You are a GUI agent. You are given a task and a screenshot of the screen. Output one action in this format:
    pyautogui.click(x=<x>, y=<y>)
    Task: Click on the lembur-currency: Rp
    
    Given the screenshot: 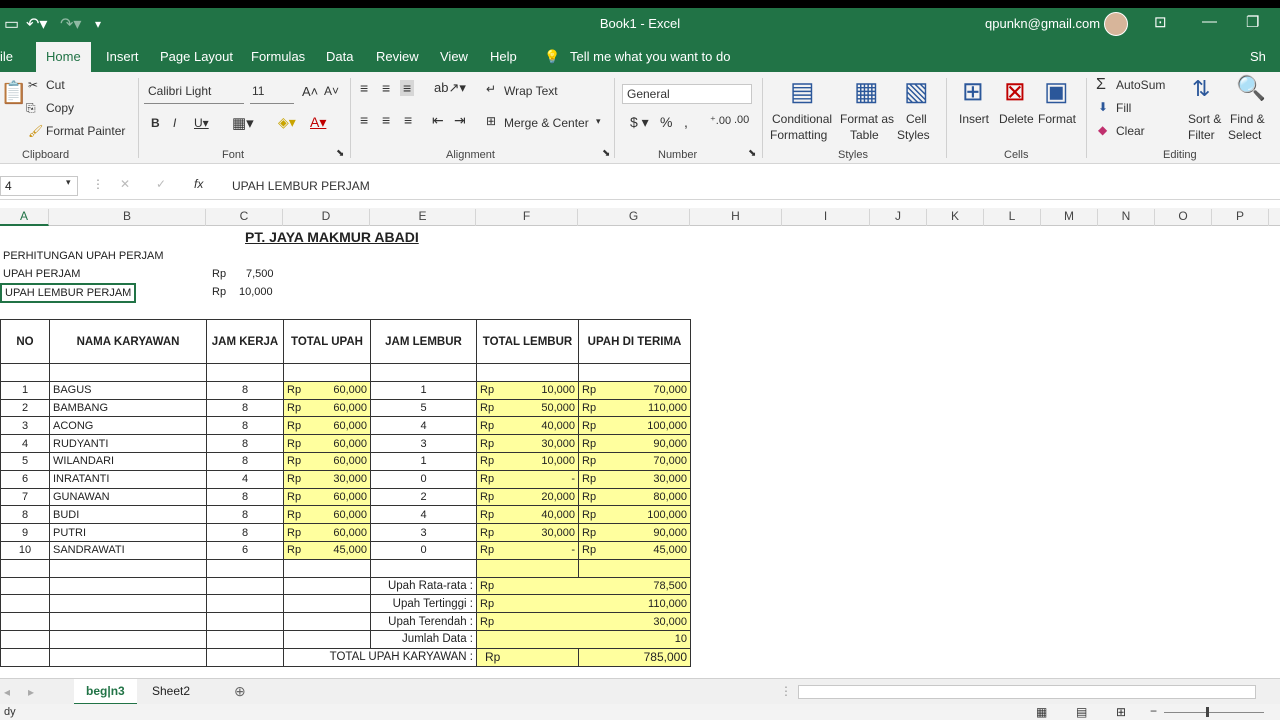 What is the action you would take?
    pyautogui.click(x=219, y=292)
    